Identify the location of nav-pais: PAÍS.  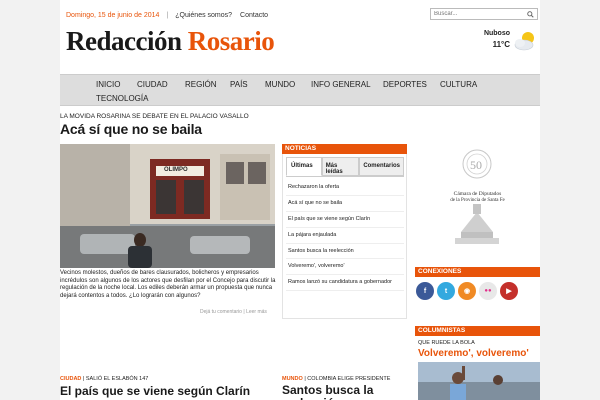
(239, 84).